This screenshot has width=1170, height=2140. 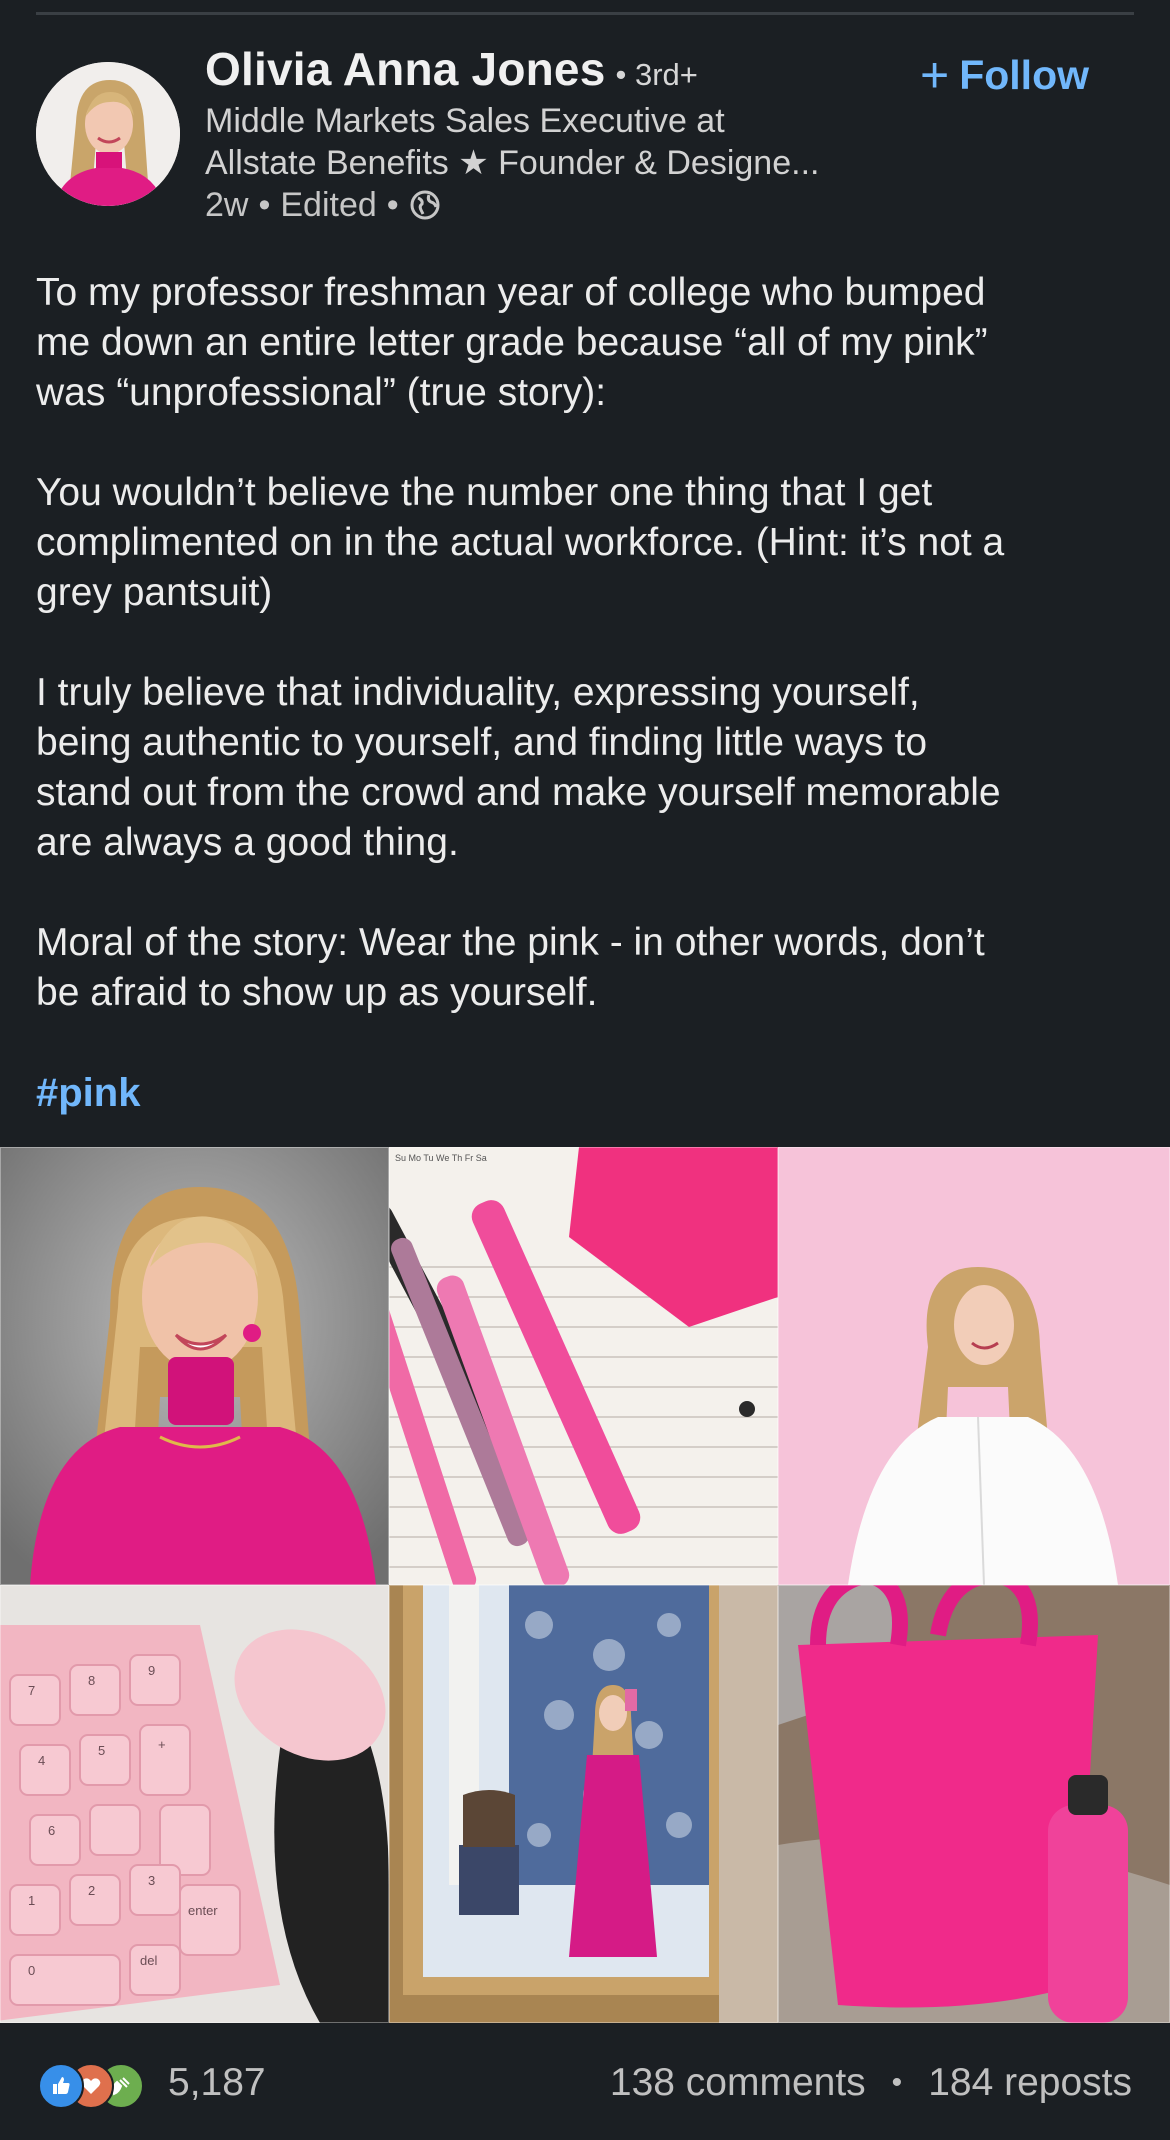 I want to click on tote-bag-image, so click(x=974, y=1804).